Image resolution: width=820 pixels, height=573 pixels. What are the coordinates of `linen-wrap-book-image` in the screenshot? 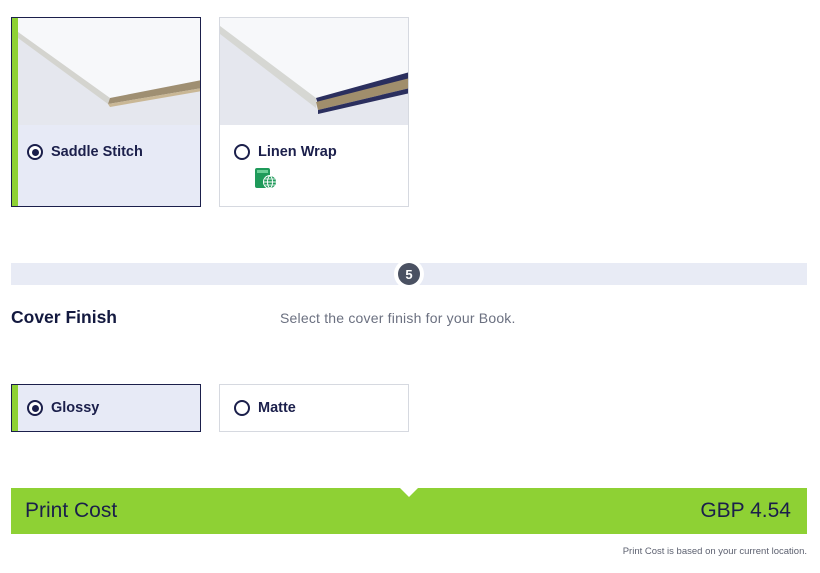 It's located at (314, 71).